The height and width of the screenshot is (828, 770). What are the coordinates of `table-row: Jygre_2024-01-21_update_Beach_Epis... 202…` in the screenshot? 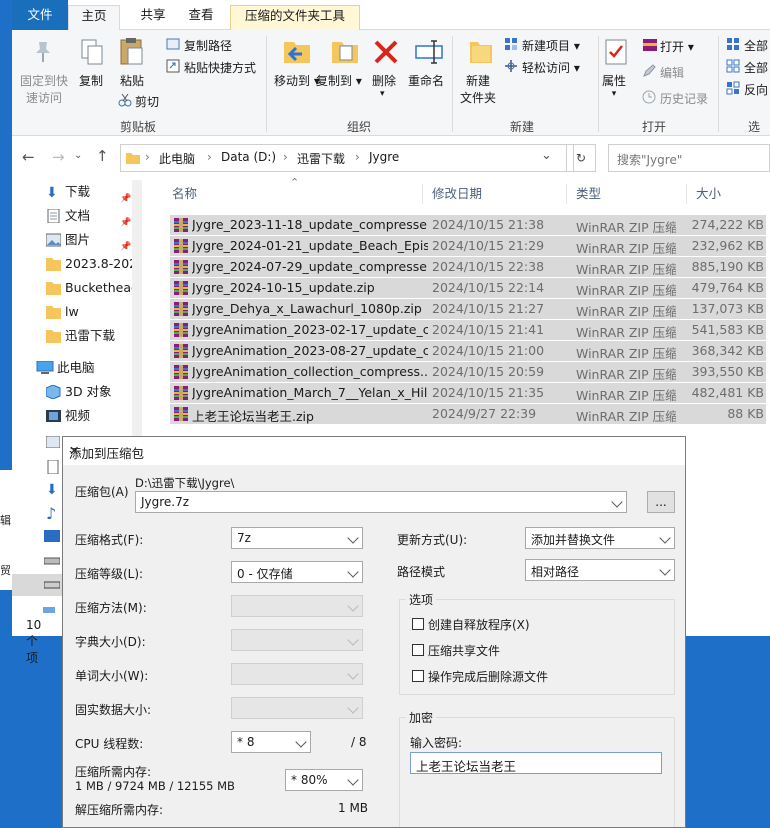 It's located at (468, 245).